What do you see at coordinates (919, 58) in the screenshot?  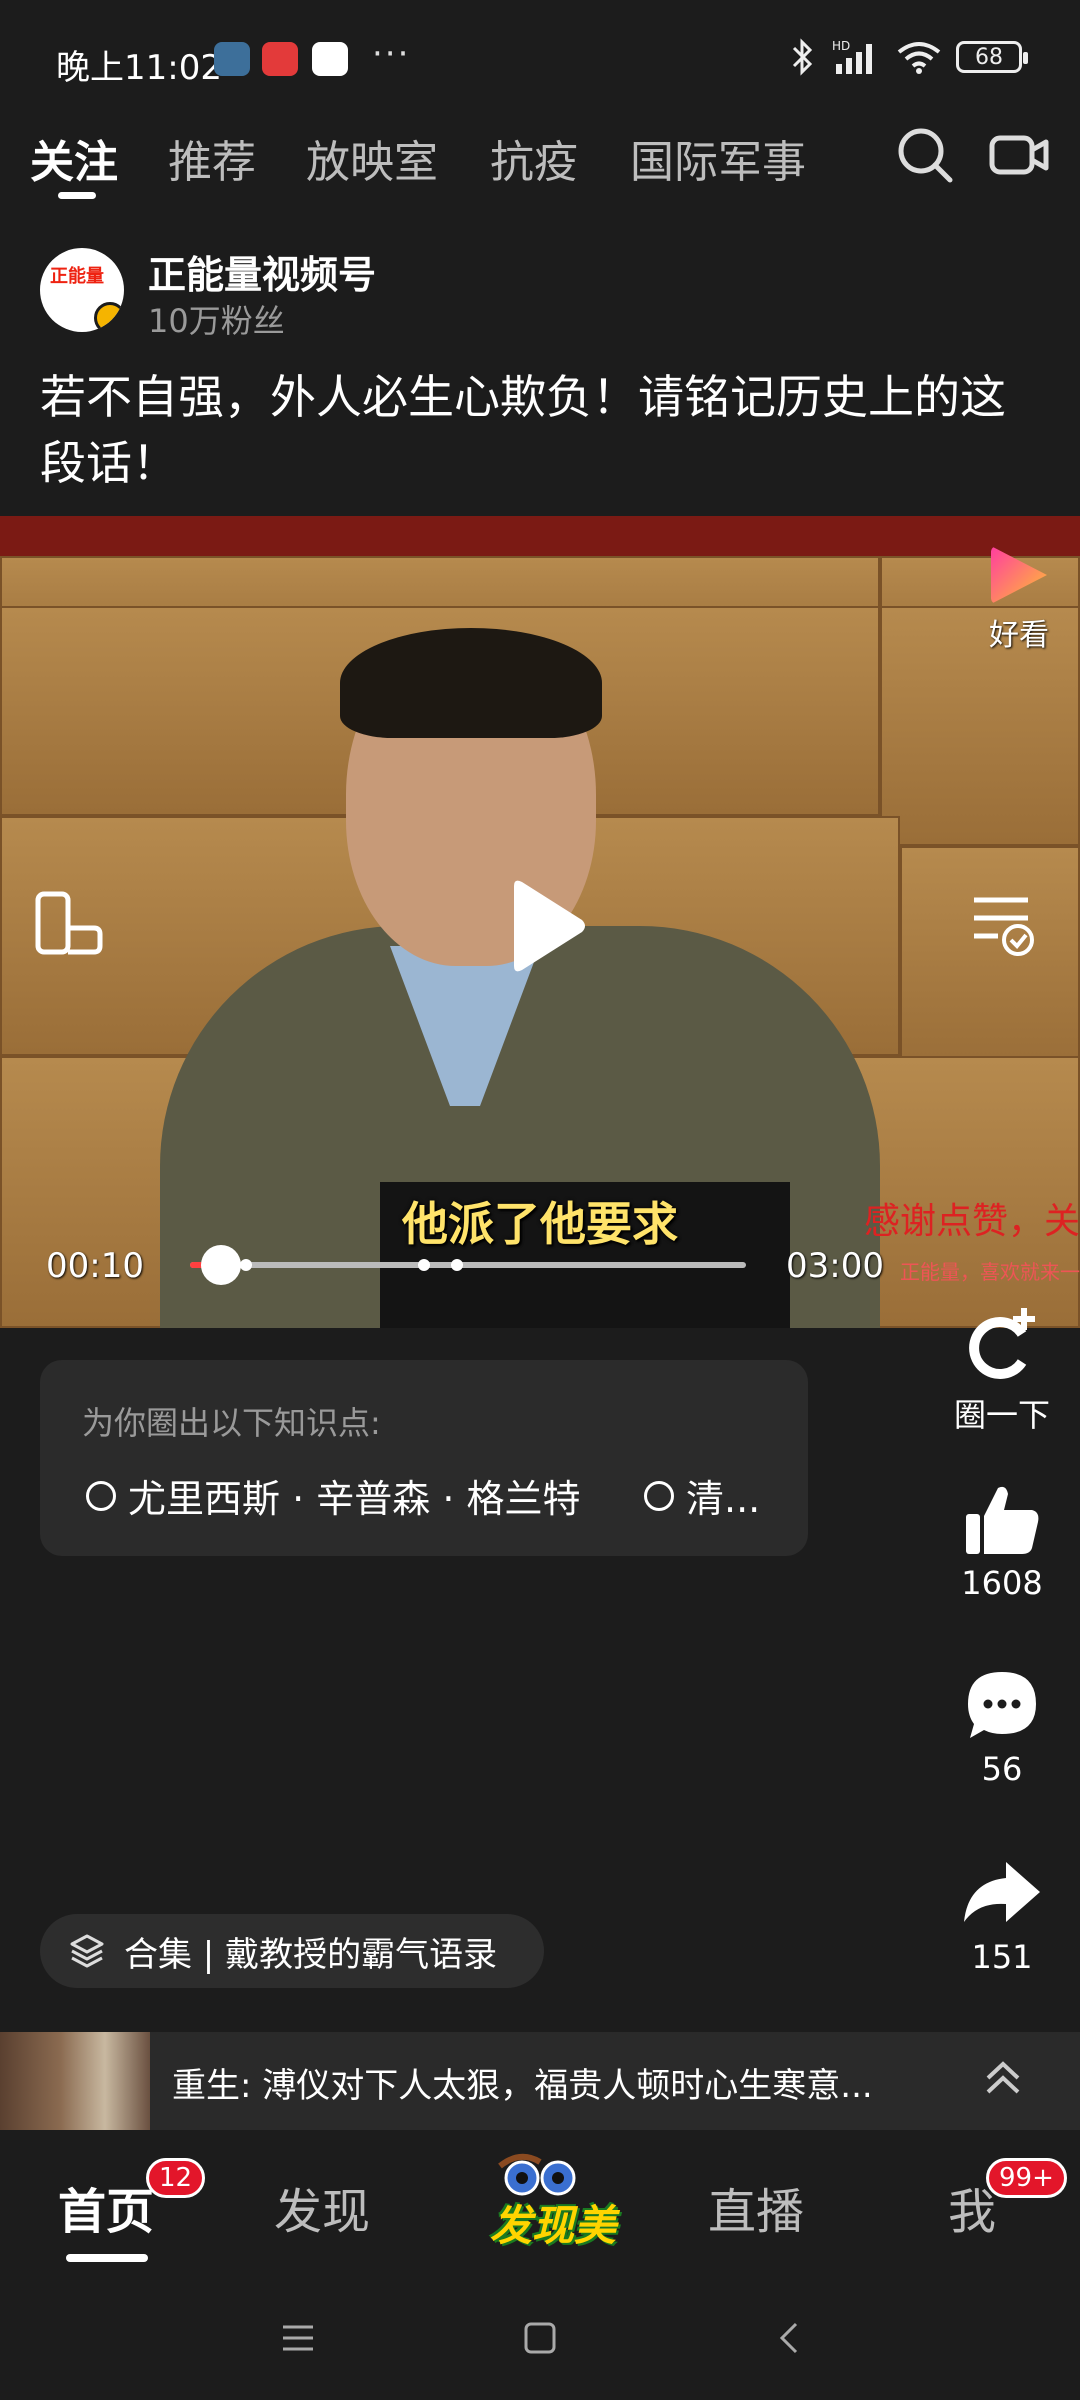 I see `wifi-icon` at bounding box center [919, 58].